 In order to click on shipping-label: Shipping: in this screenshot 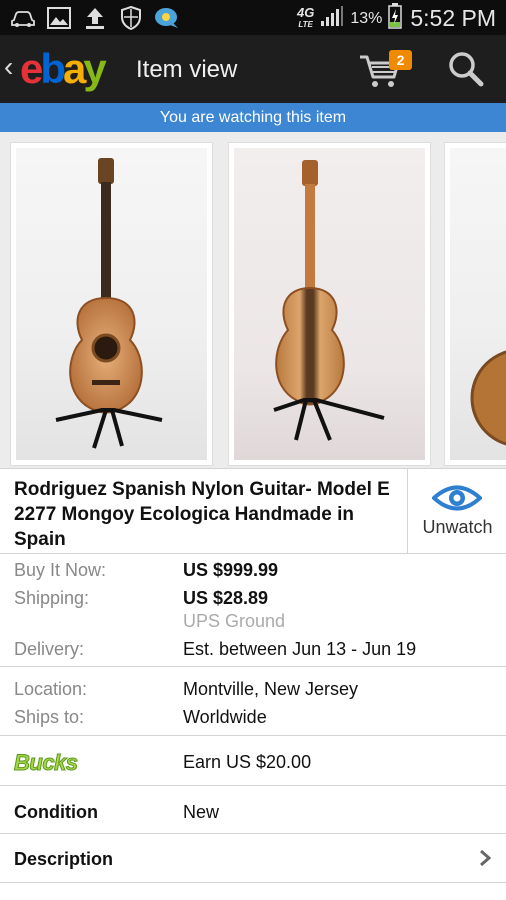, I will do `click(52, 598)`.